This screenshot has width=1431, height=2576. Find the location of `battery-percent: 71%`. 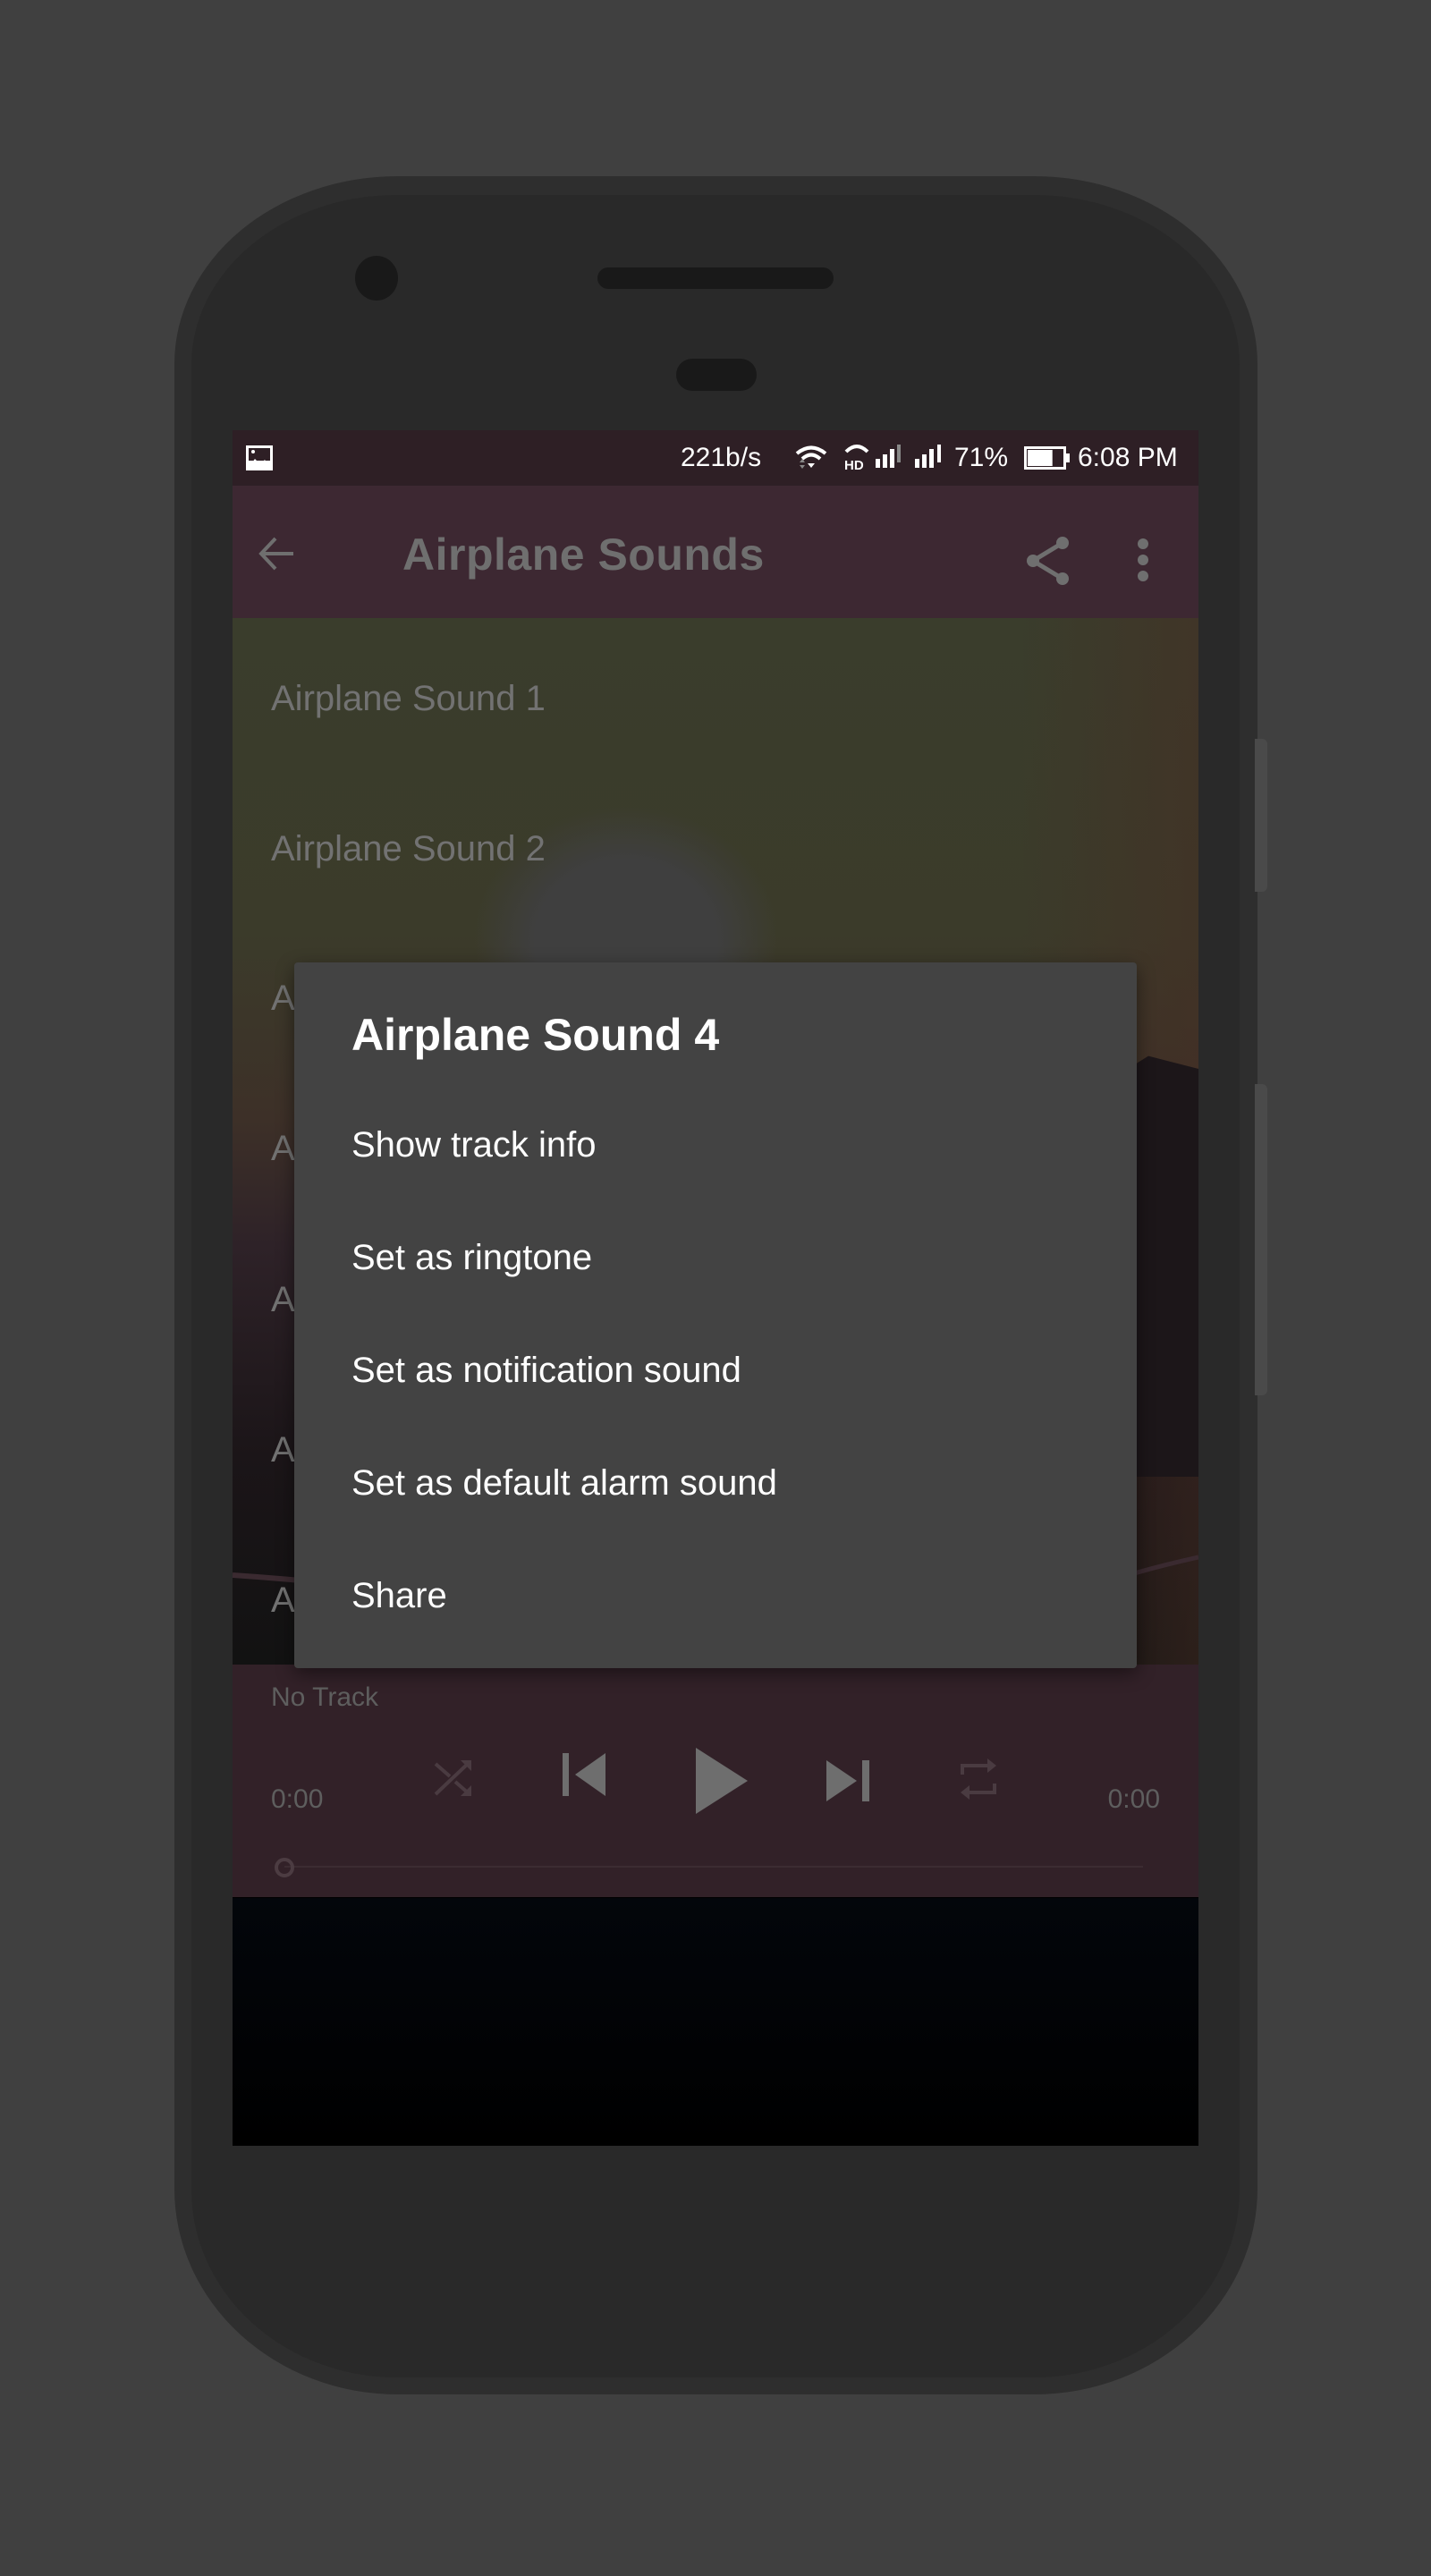

battery-percent: 71% is located at coordinates (982, 457).